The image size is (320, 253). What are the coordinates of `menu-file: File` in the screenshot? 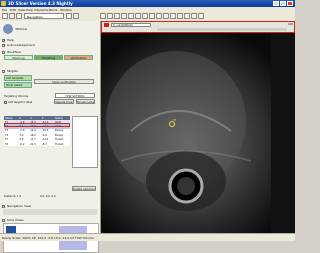 It's located at (4, 10).